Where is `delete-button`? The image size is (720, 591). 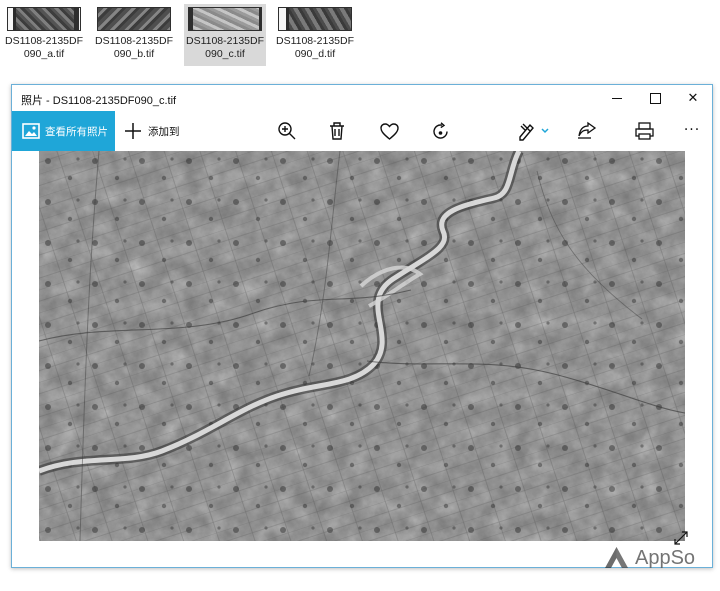
delete-button is located at coordinates (337, 131).